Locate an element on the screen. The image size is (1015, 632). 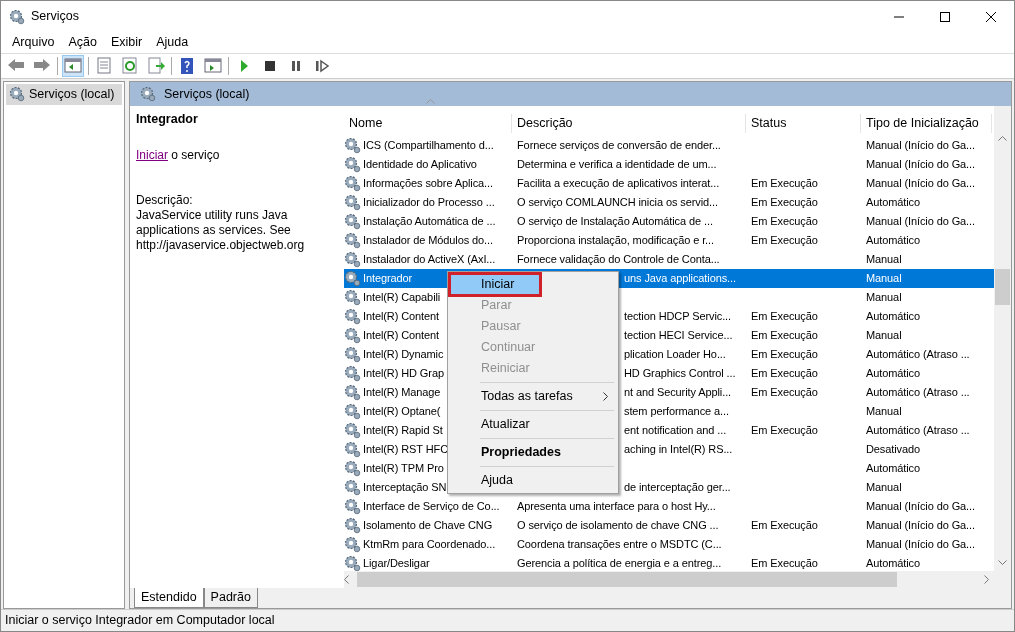
service-name: Isolamento de Chave CNG is located at coordinates (428, 525).